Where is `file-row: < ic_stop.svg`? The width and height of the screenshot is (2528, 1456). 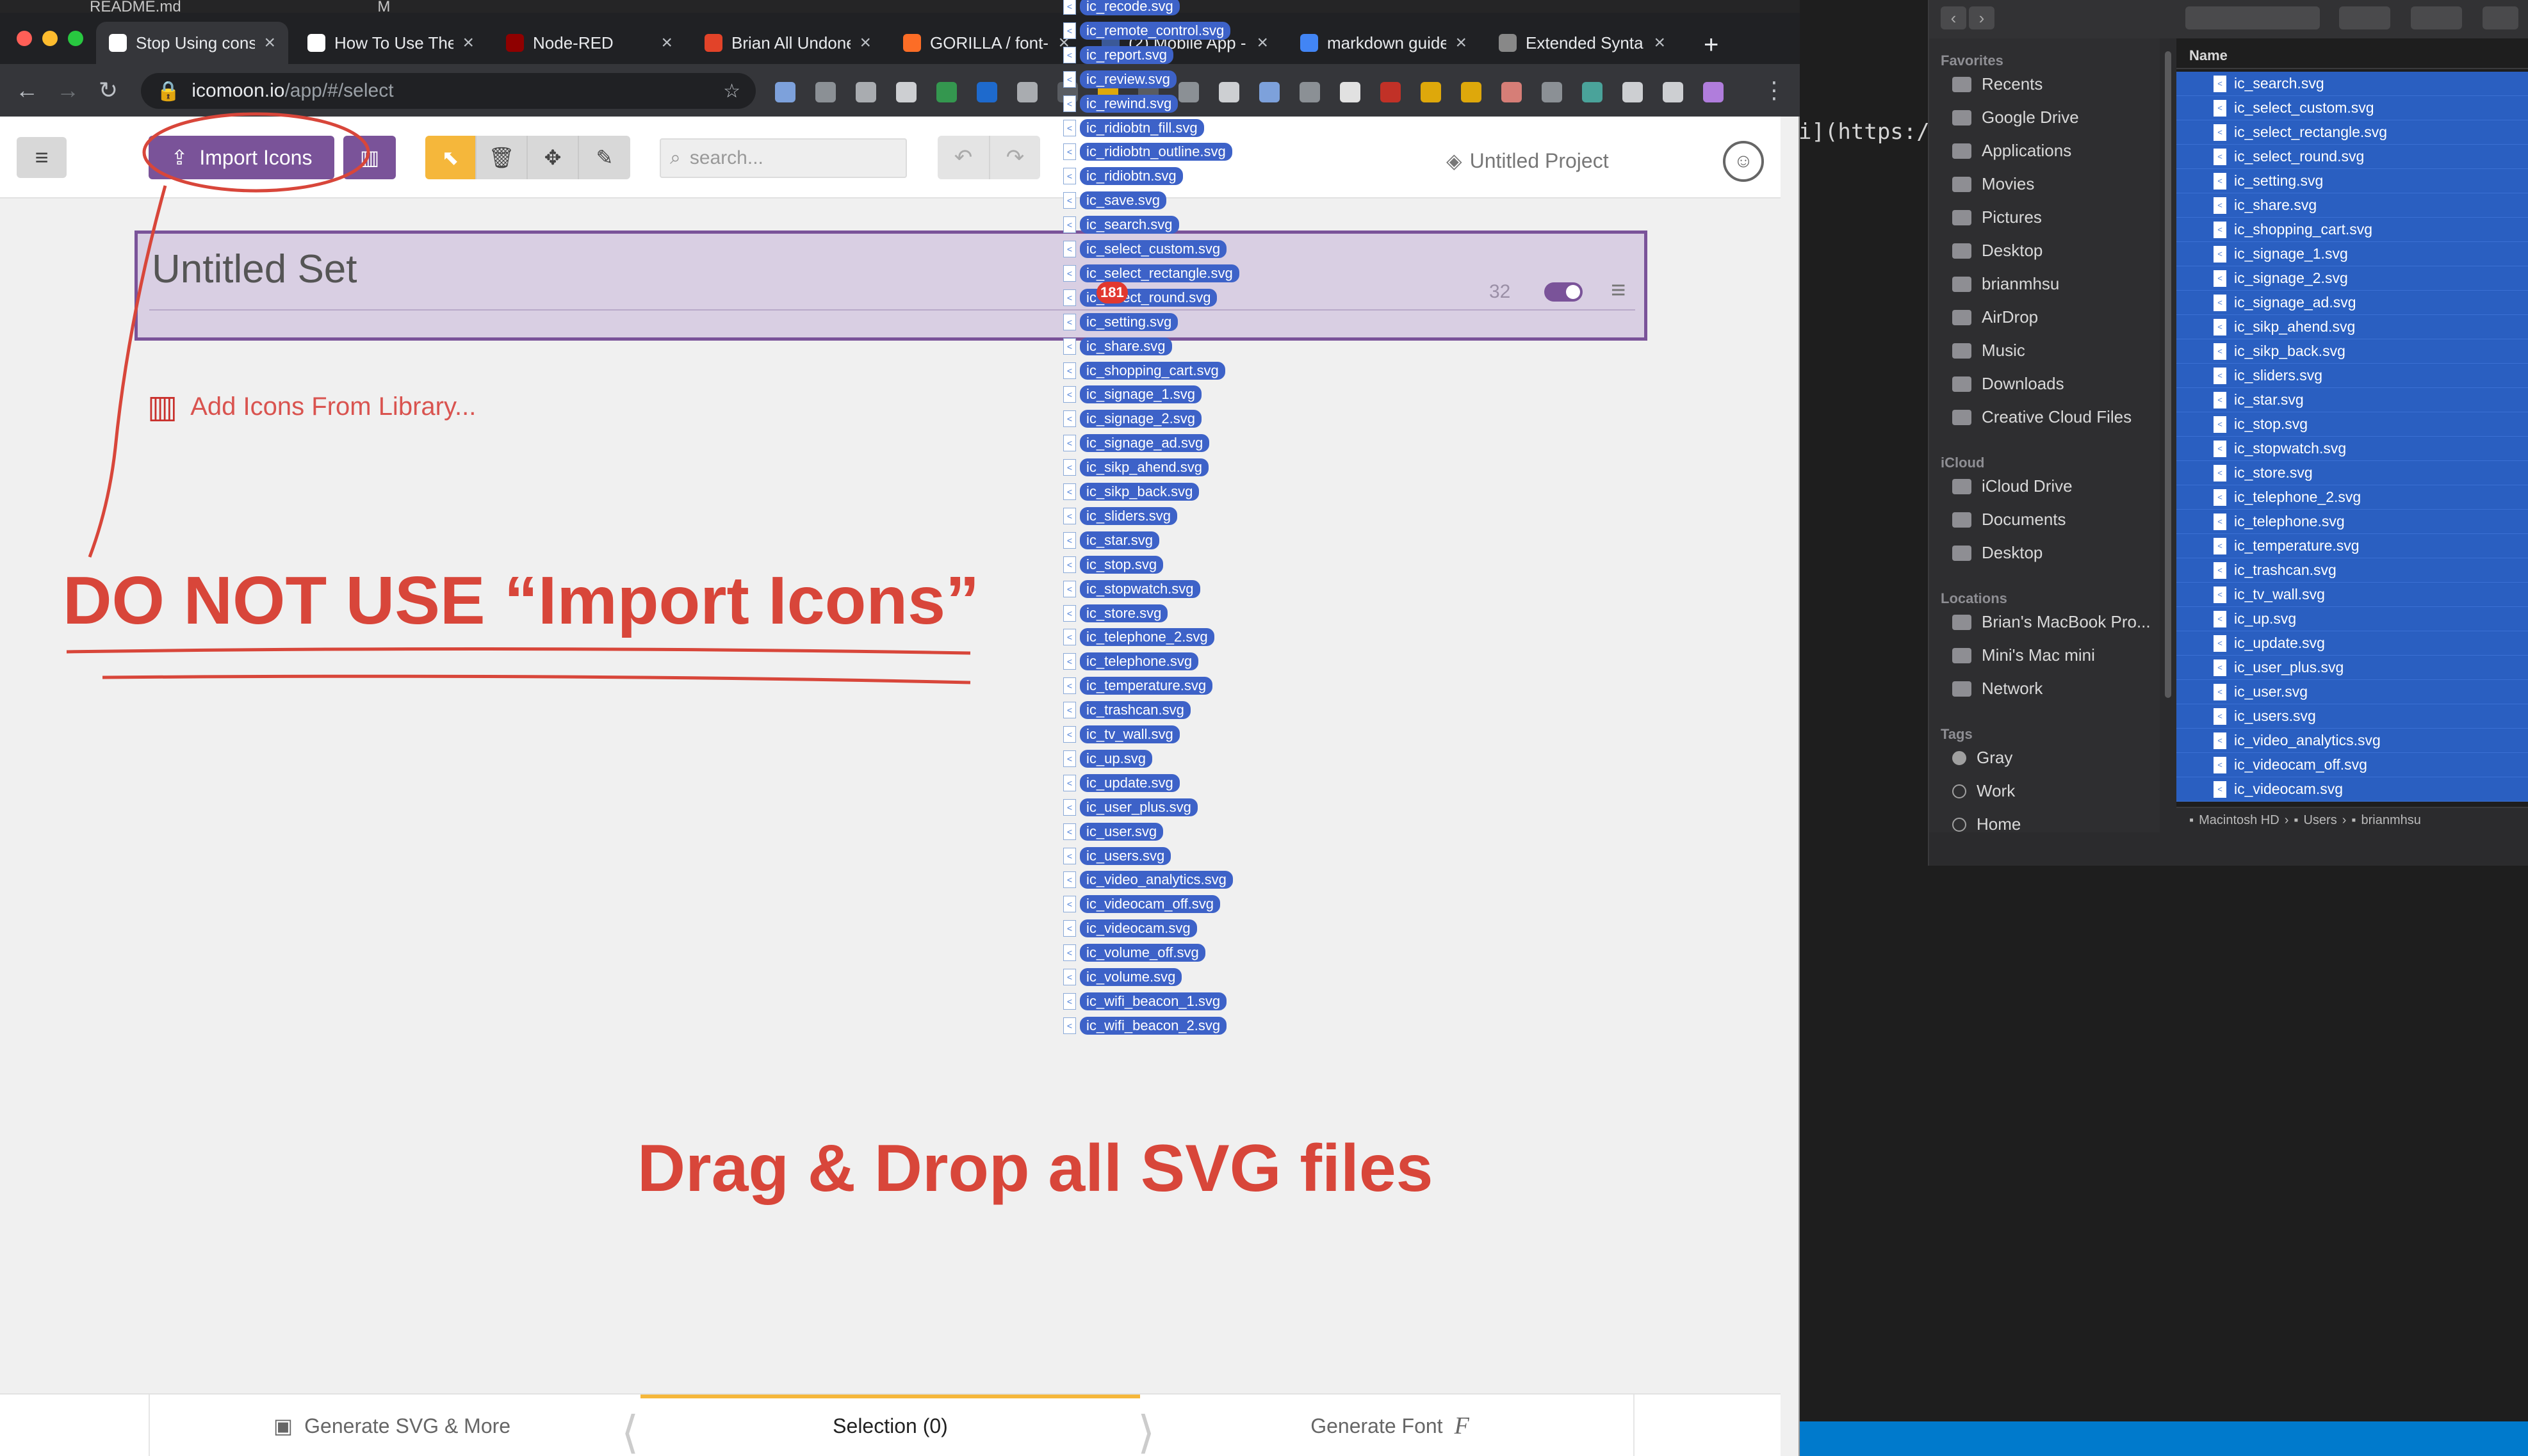
file-row: < ic_stop.svg is located at coordinates (2352, 425).